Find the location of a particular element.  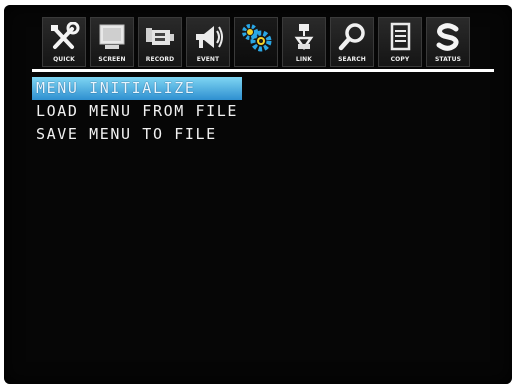

tab-record: RECORD is located at coordinates (160, 42).